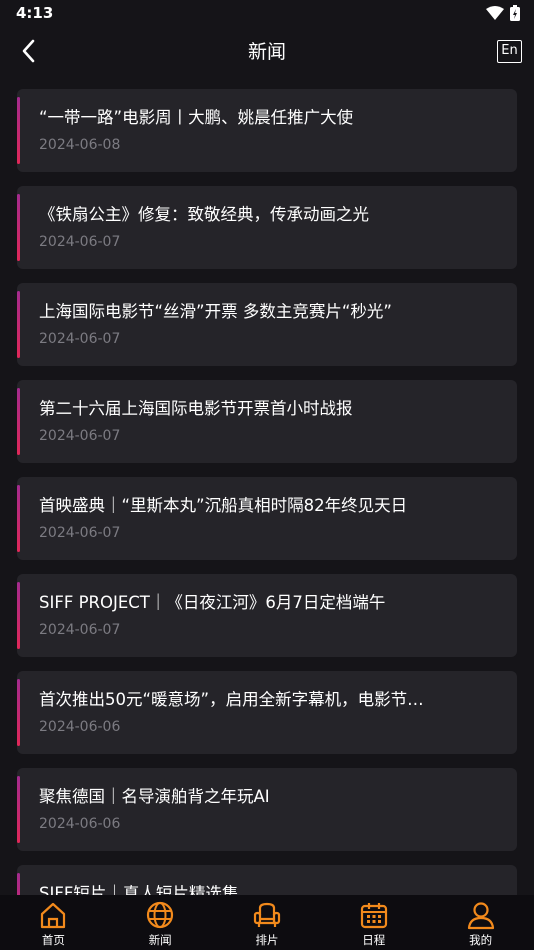 The image size is (534, 950). I want to click on battery-icon, so click(515, 13).